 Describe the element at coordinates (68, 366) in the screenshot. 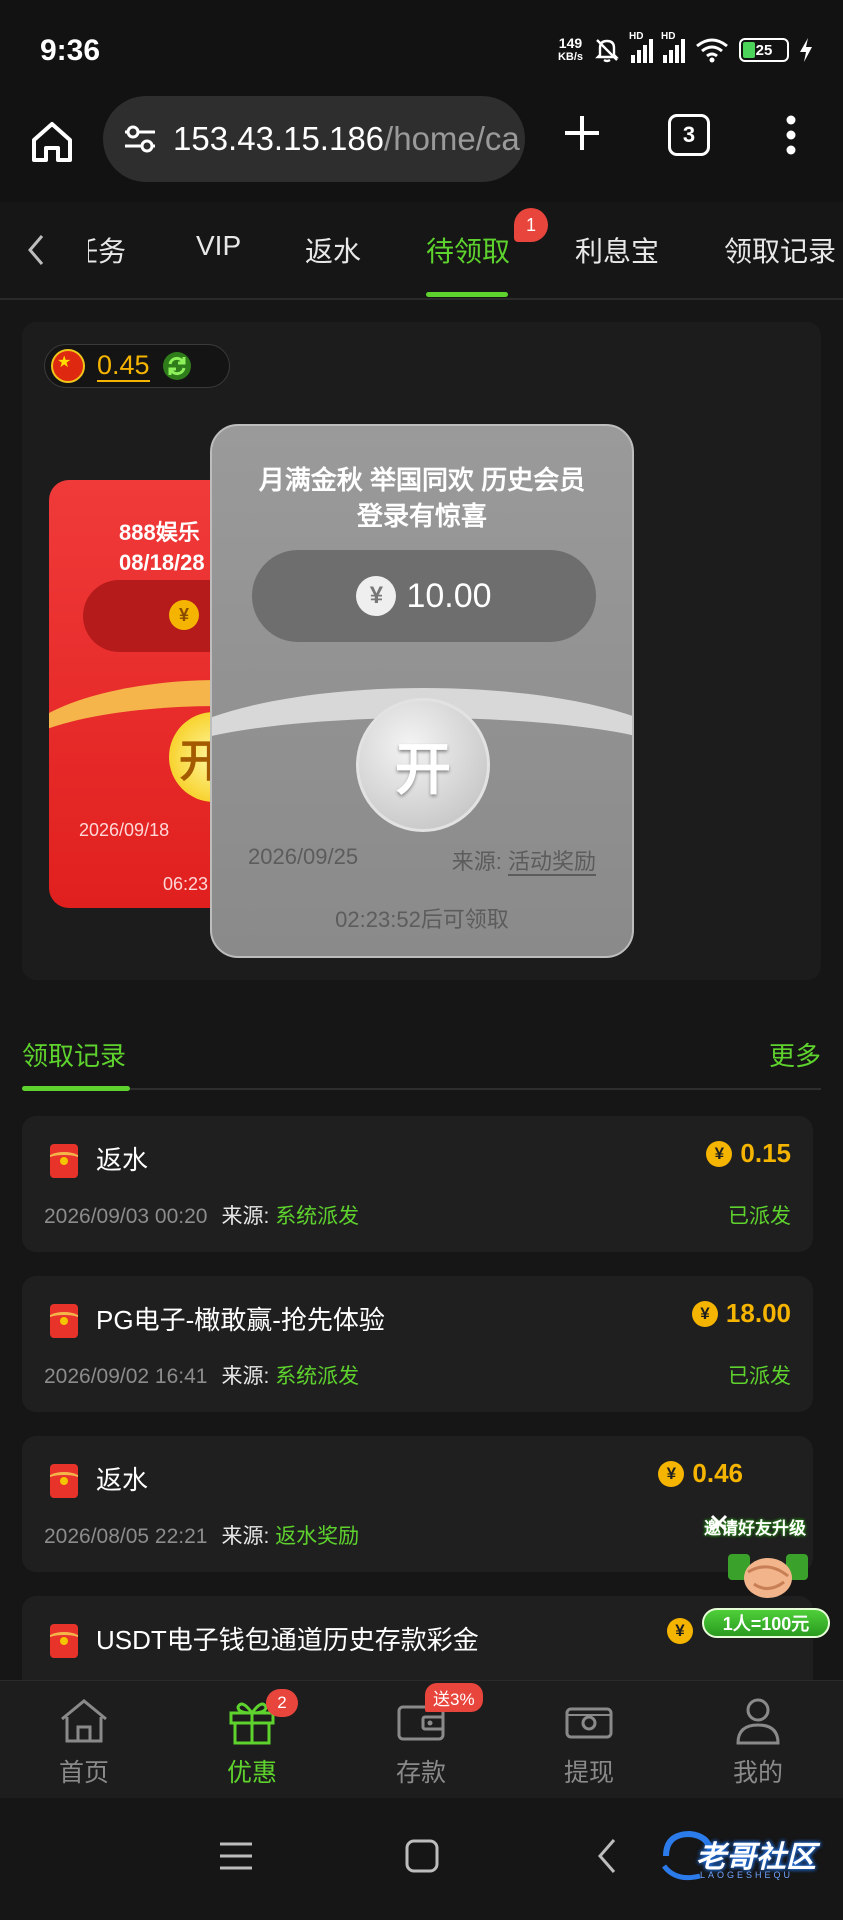

I see `china-flag-icon` at that location.